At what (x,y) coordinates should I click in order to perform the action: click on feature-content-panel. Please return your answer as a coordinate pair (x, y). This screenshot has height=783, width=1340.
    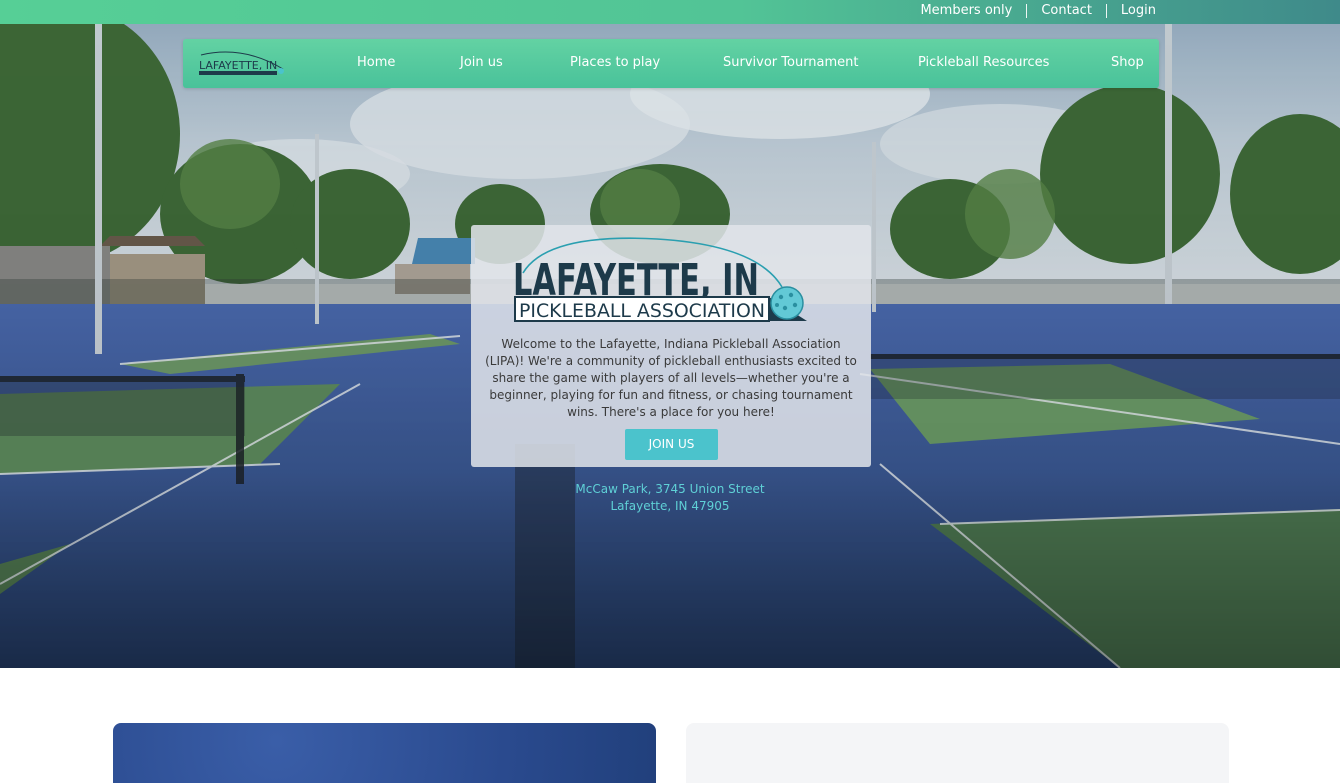
    Looking at the image, I should click on (957, 753).